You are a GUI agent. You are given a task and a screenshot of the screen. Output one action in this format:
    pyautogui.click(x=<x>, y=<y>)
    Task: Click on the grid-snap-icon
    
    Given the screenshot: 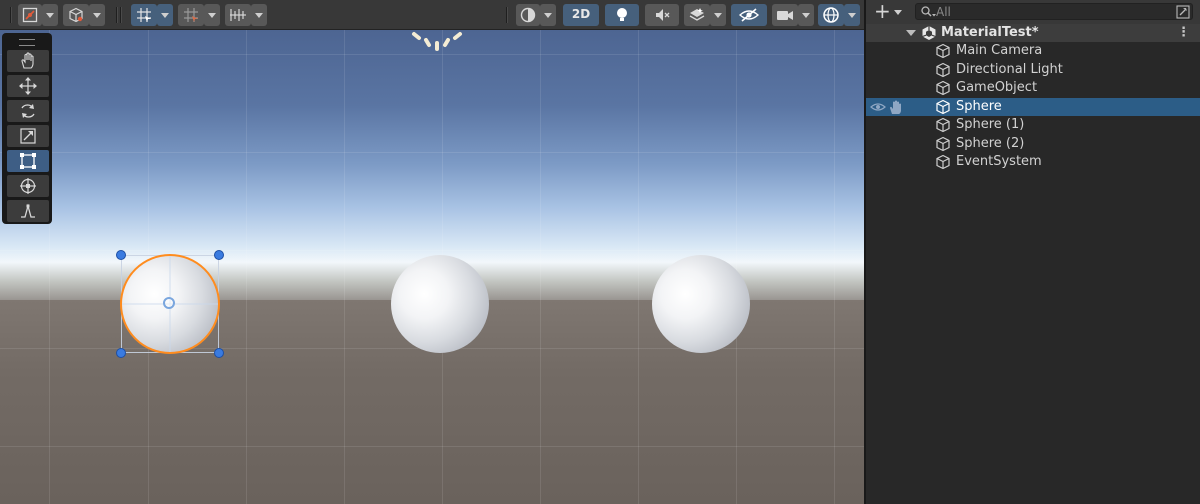 What is the action you would take?
    pyautogui.click(x=144, y=15)
    